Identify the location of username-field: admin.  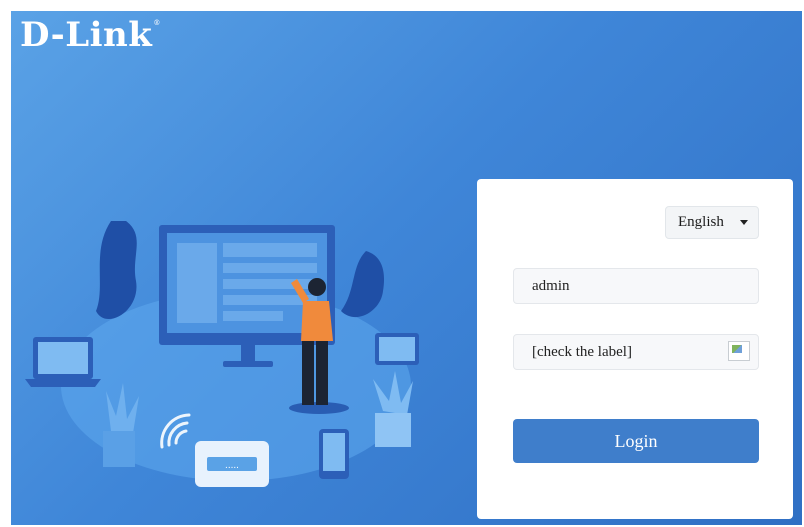
(636, 286).